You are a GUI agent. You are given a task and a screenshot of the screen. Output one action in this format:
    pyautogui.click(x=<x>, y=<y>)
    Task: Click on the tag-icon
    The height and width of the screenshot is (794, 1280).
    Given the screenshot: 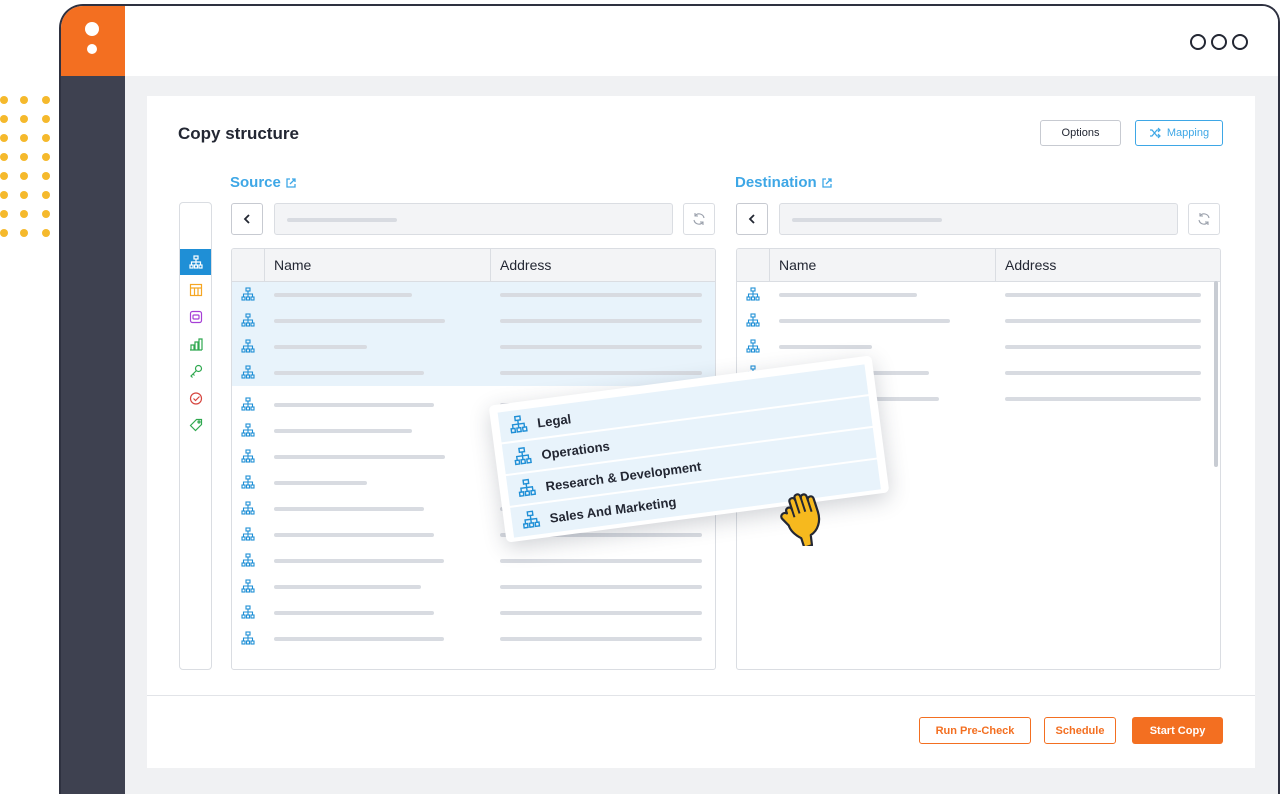 What is the action you would take?
    pyautogui.click(x=195, y=425)
    